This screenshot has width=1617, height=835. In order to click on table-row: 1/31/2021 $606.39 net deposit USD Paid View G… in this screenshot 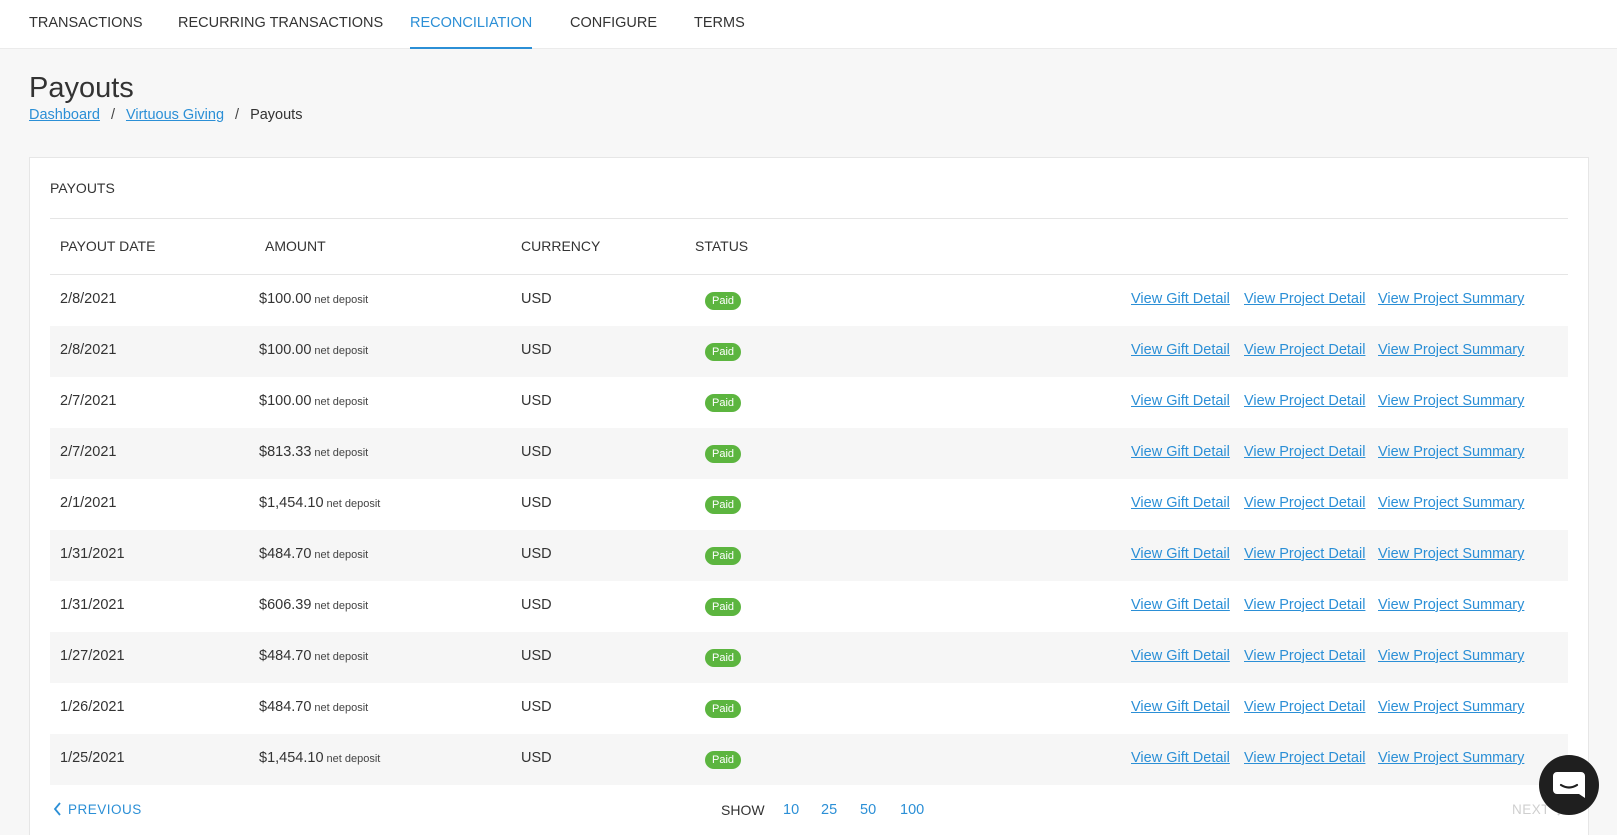, I will do `click(809, 606)`.